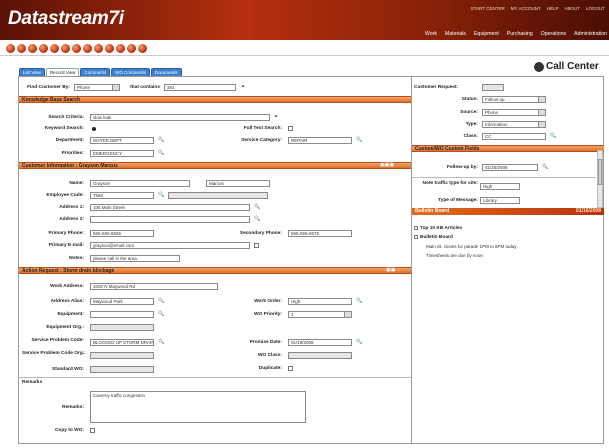  What do you see at coordinates (170, 219) in the screenshot?
I see `address2-input` at bounding box center [170, 219].